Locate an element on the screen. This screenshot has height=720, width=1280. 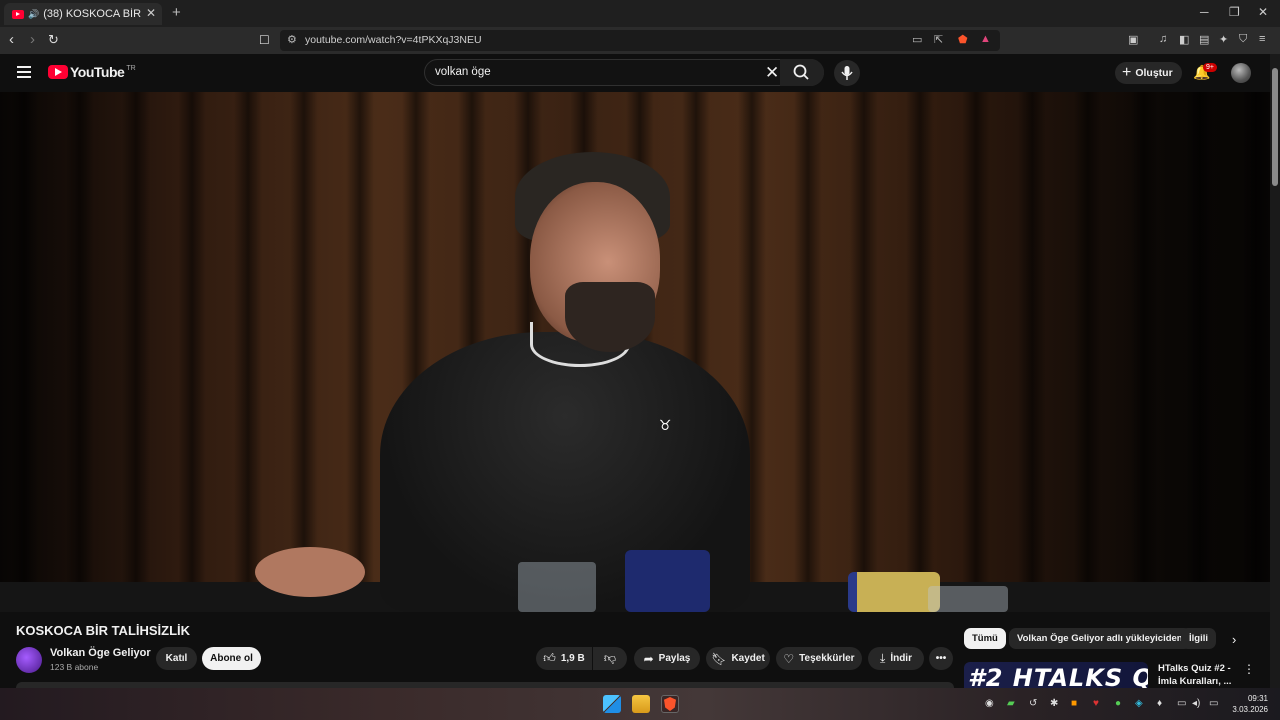
clear-search-icon: ✕ is located at coordinates (772, 73).